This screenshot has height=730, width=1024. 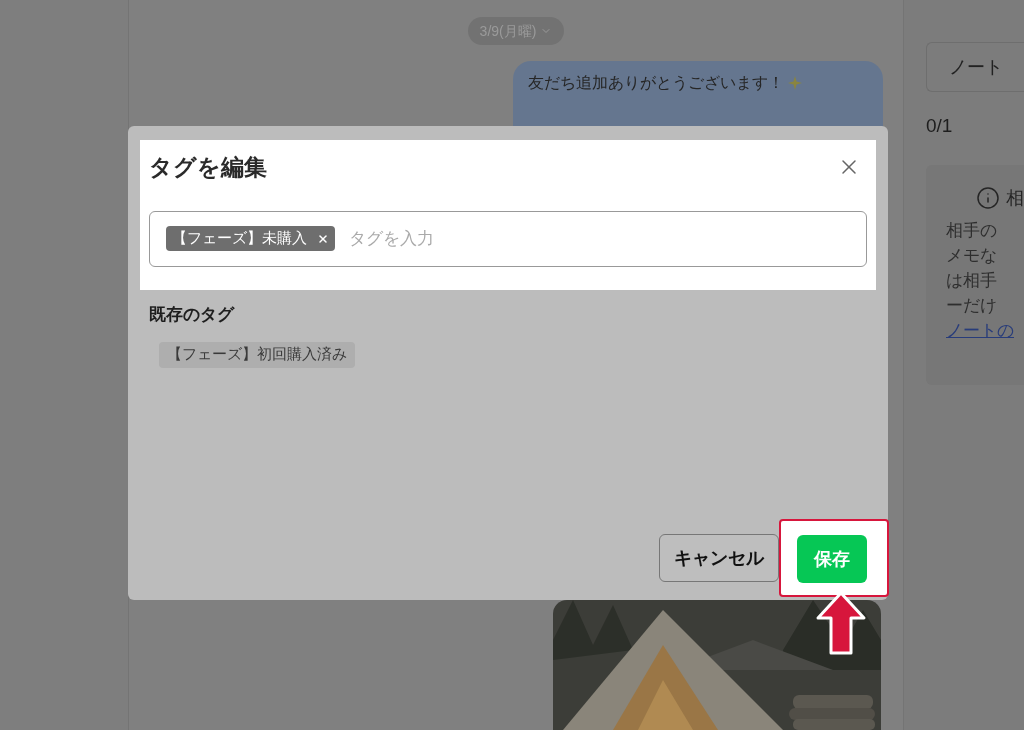 I want to click on existing-tags-heading: 既存のタグ, so click(x=192, y=315).